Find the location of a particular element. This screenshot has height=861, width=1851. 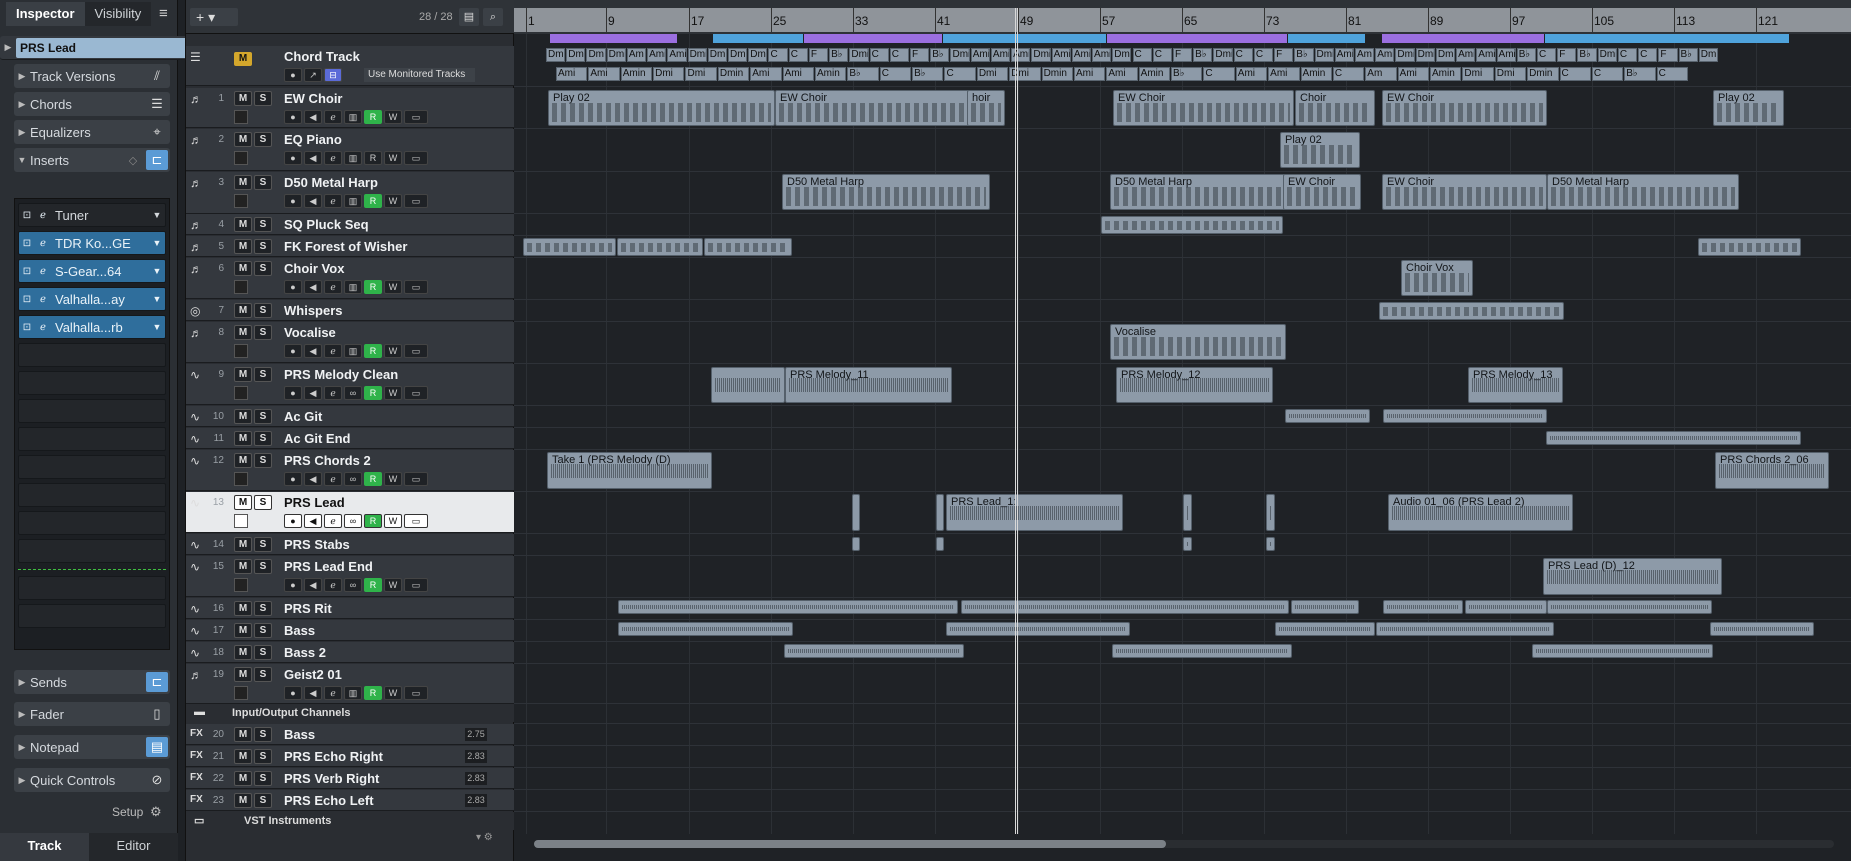

sends-bypass-icon: ⊏ is located at coordinates (157, 682).